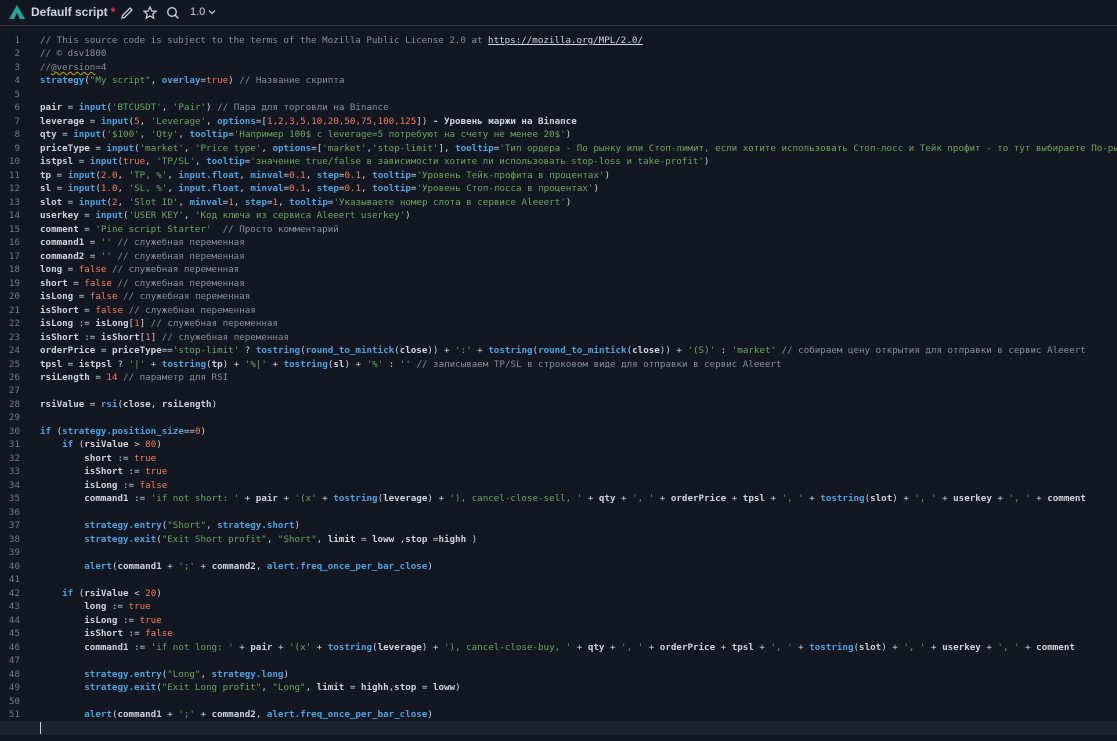 This screenshot has width=1117, height=741. Describe the element at coordinates (142, 284) in the screenshot. I see `code-line: short = false // служебная переменная` at that location.